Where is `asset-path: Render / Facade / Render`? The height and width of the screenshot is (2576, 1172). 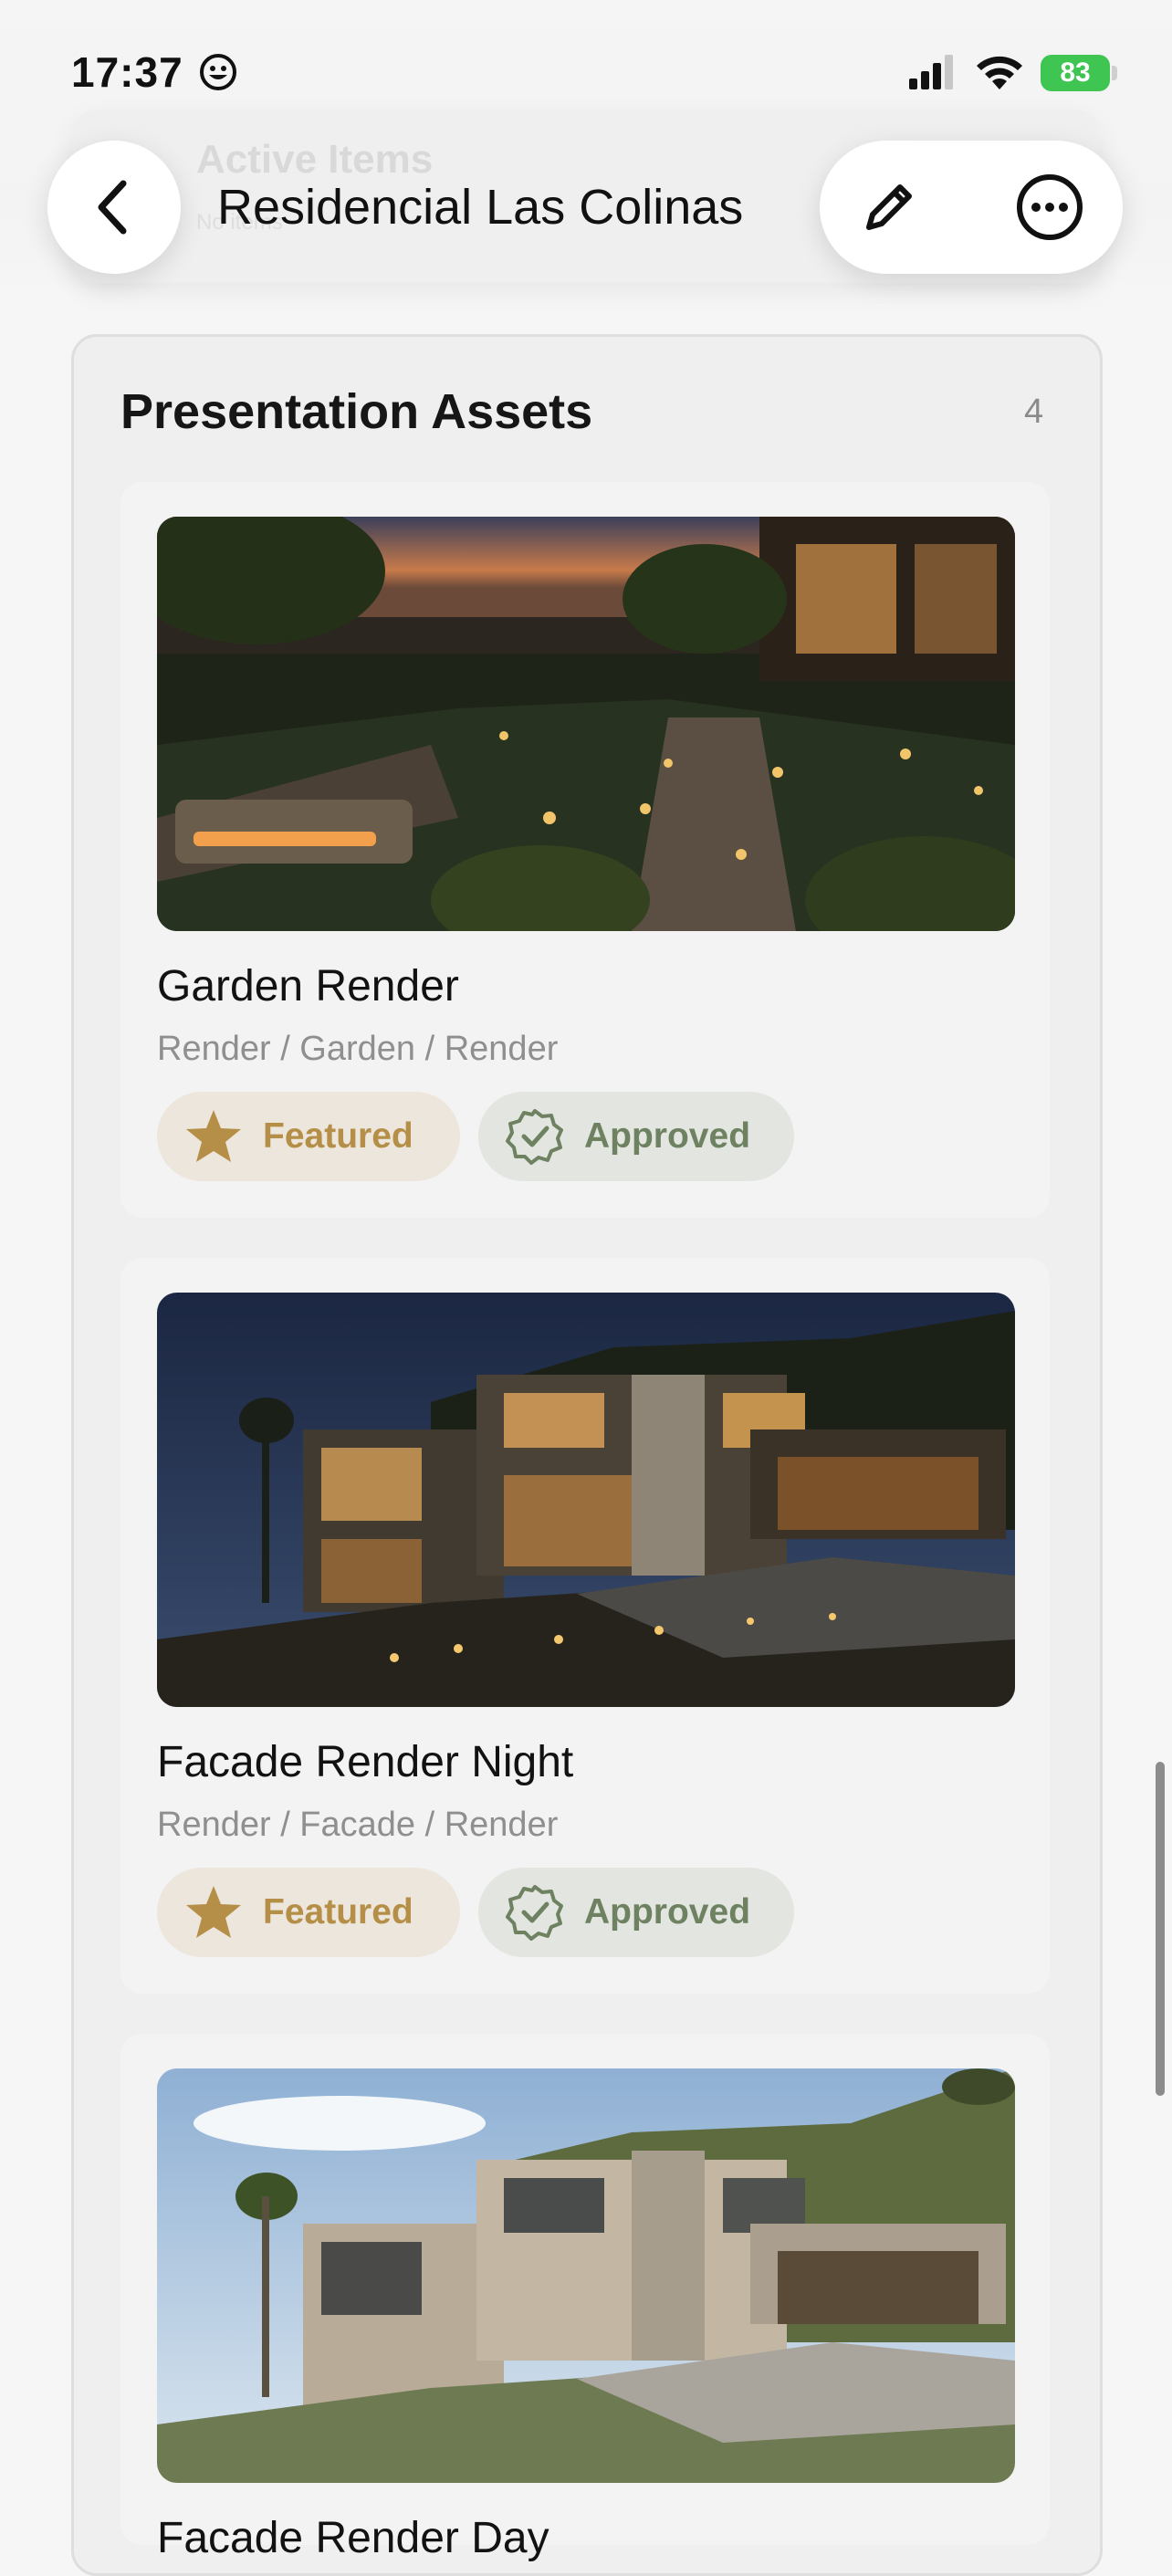
asset-path: Render / Facade / Render is located at coordinates (358, 1825).